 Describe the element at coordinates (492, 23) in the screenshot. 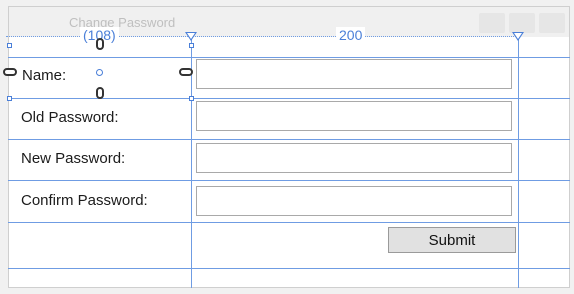

I see `minimize-button` at that location.